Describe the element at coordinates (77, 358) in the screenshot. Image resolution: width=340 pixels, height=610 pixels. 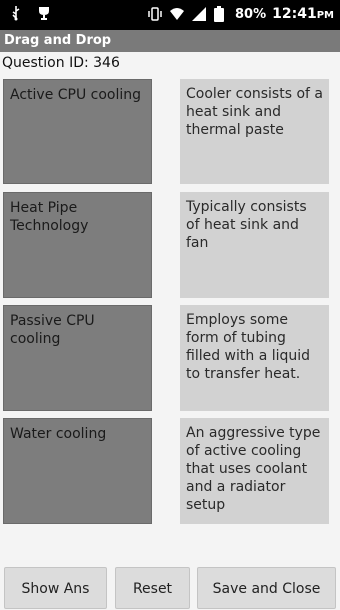
I see `drag-item-passive-cpu-cooling: Passive CPU cooling` at that location.